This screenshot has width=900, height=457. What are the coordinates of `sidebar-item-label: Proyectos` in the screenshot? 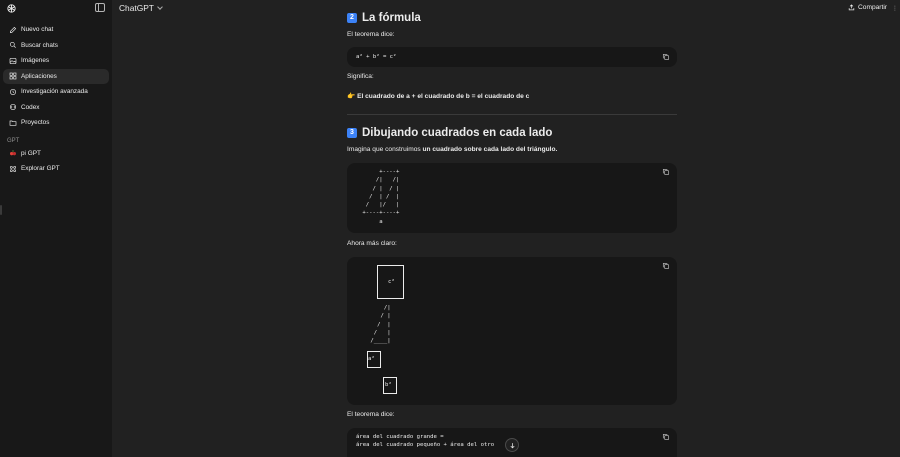 It's located at (35, 123).